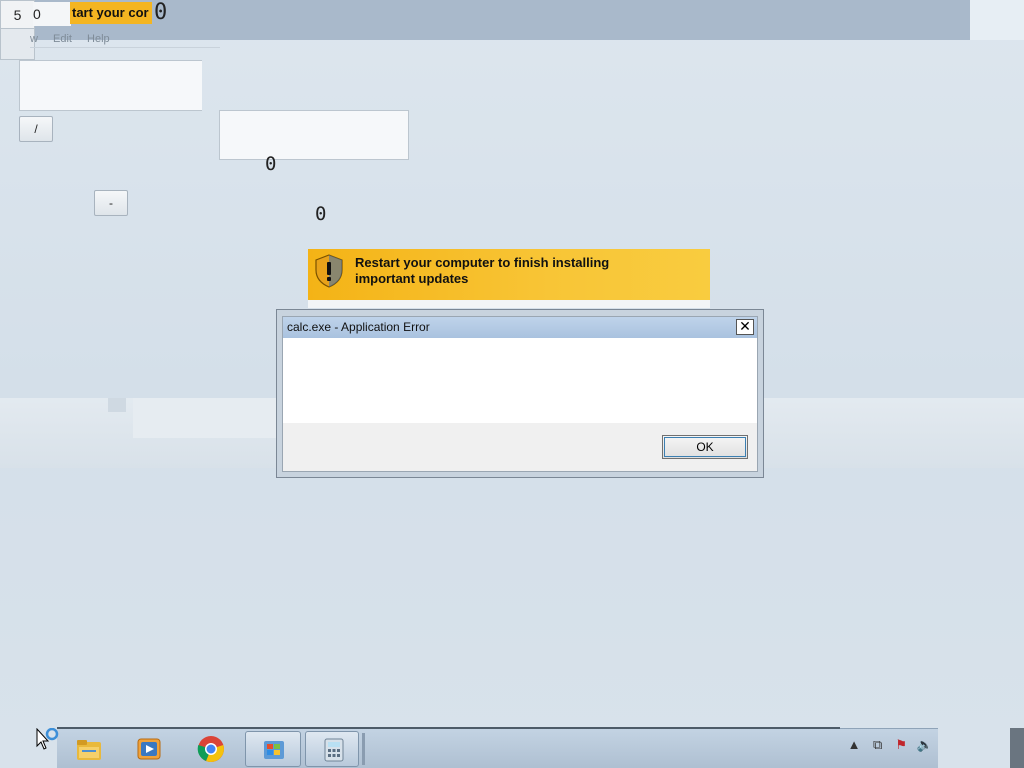 Image resolution: width=1024 pixels, height=768 pixels. Describe the element at coordinates (854, 744) in the screenshot. I see `show-hidden-icons-icon: ▲` at that location.